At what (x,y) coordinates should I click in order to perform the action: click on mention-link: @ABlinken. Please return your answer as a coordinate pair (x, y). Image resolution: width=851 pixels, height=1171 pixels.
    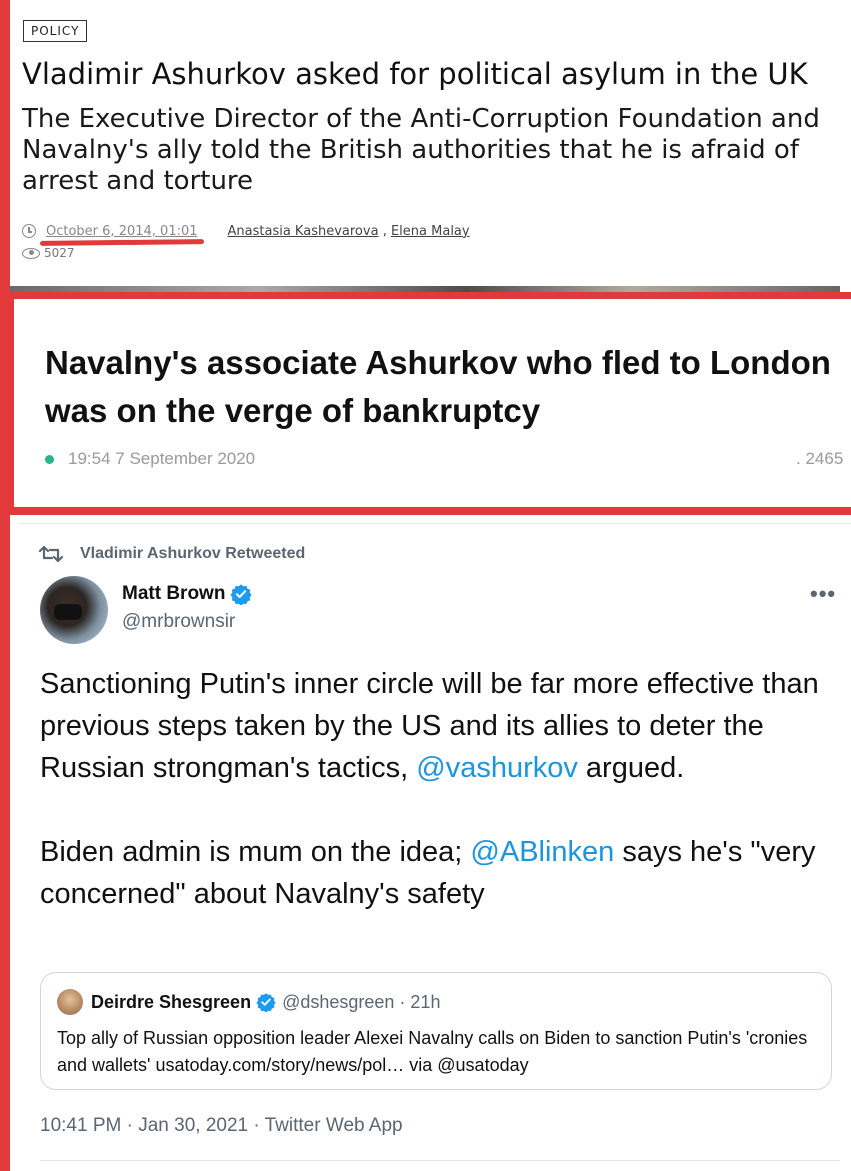
    Looking at the image, I should click on (542, 852).